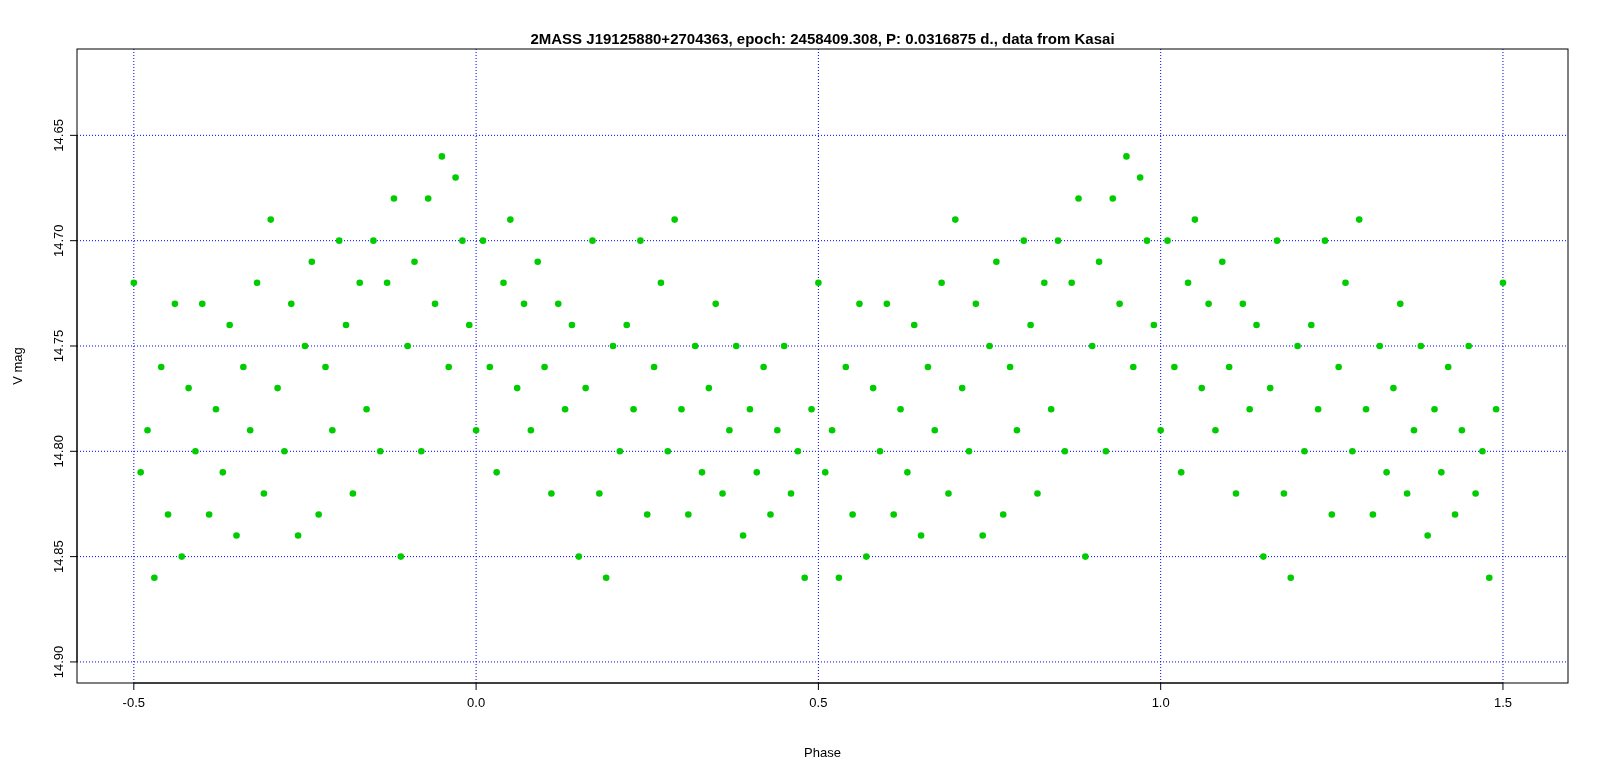  What do you see at coordinates (58, 451) in the screenshot?
I see `y-tick-label: 14.80` at bounding box center [58, 451].